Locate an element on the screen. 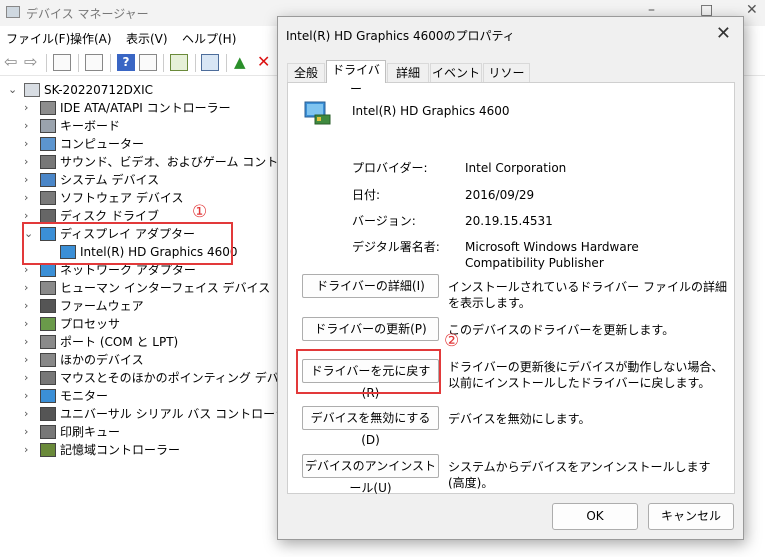 This screenshot has width=765, height=557. uninstall-device-desc: システムからデバイスをアンインストールします (高度)。 is located at coordinates (579, 475).